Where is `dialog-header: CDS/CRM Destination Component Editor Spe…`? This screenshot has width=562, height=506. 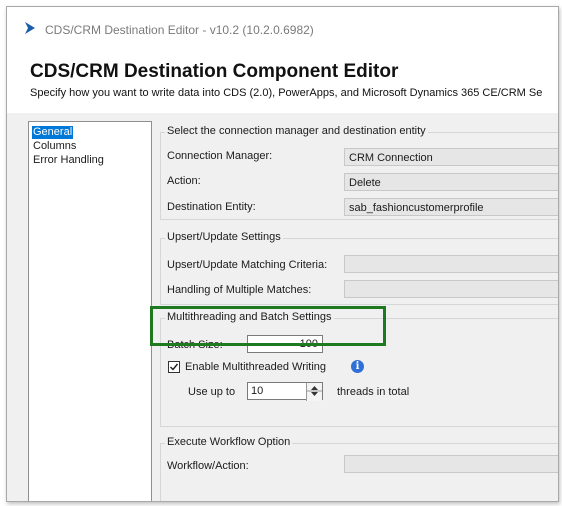
dialog-header: CDS/CRM Destination Component Editor Spe… is located at coordinates (282, 80).